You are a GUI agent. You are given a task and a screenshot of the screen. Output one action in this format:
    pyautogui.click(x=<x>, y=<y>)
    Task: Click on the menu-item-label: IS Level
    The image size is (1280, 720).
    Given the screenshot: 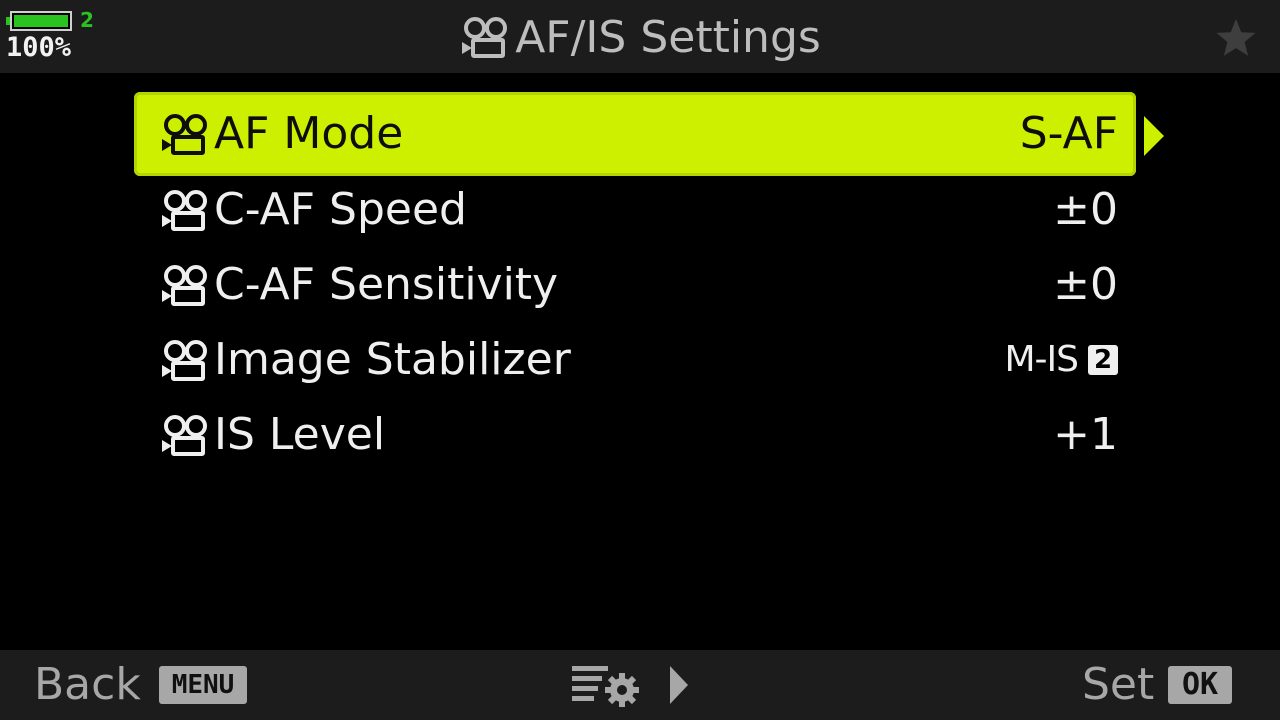 What is the action you would take?
    pyautogui.click(x=300, y=434)
    